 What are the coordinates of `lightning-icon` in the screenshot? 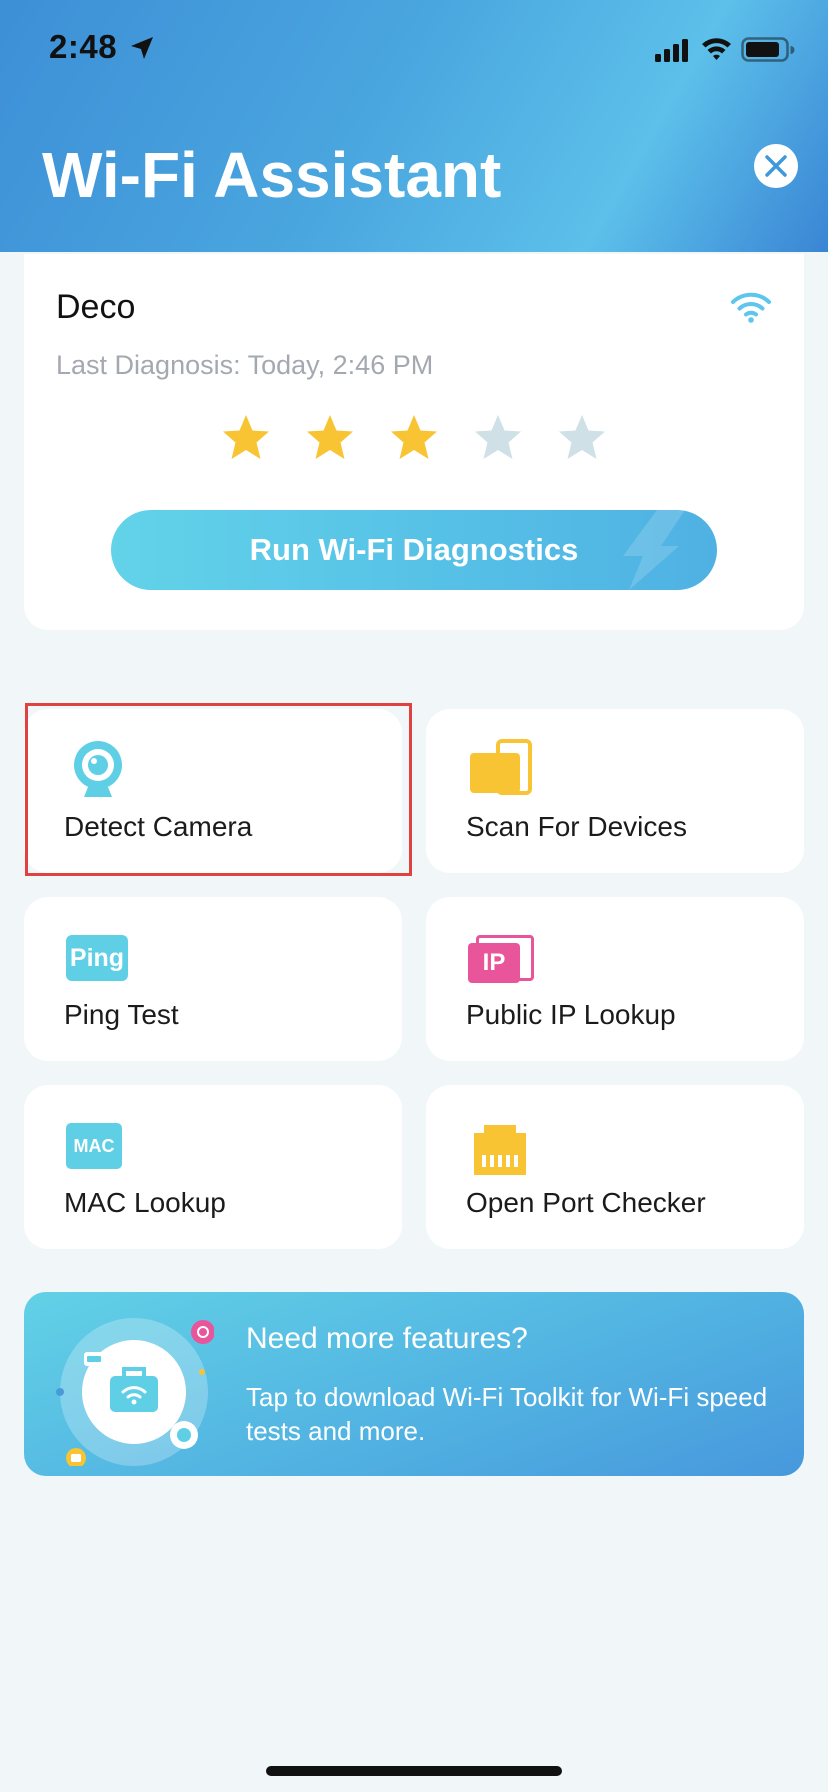 It's located at (654, 550).